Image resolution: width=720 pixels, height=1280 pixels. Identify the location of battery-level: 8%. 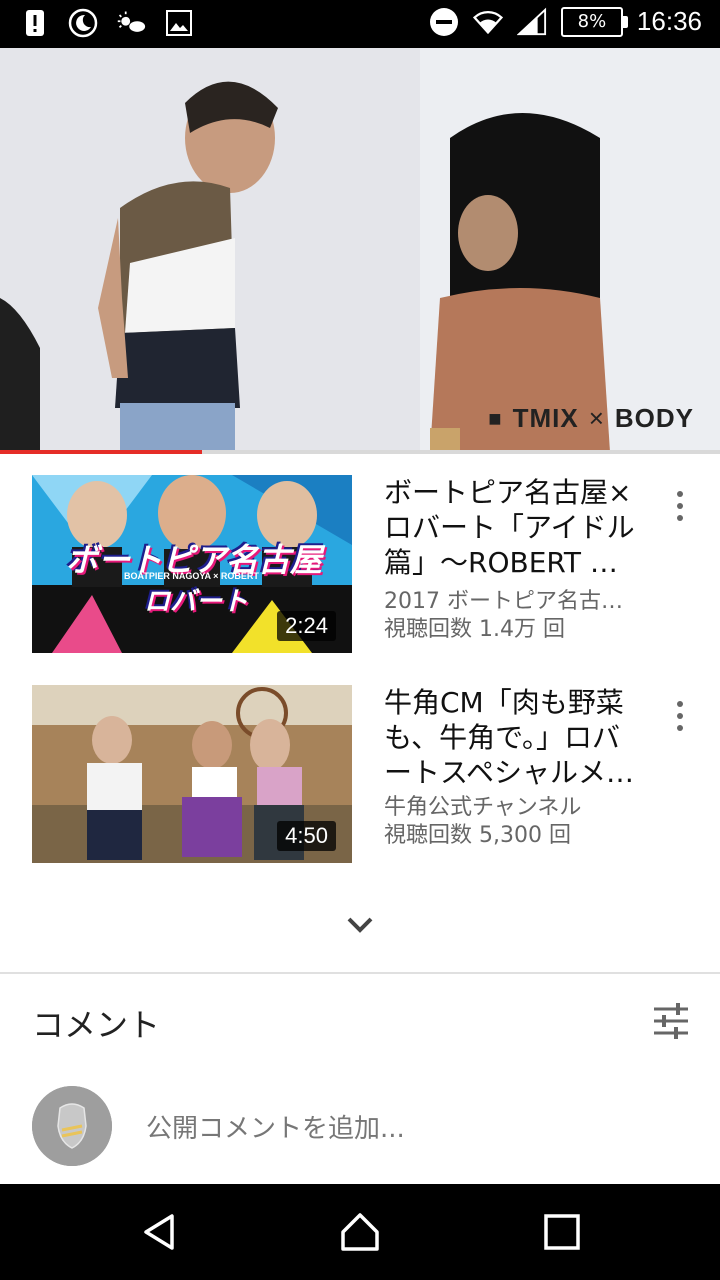
(592, 21).